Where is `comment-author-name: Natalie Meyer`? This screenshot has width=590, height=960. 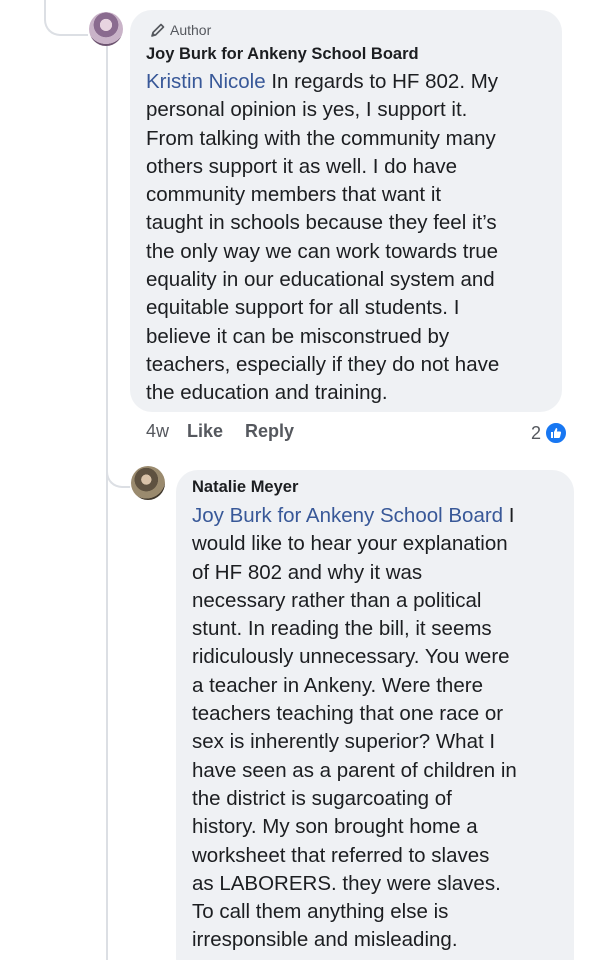
comment-author-name: Natalie Meyer is located at coordinates (245, 487).